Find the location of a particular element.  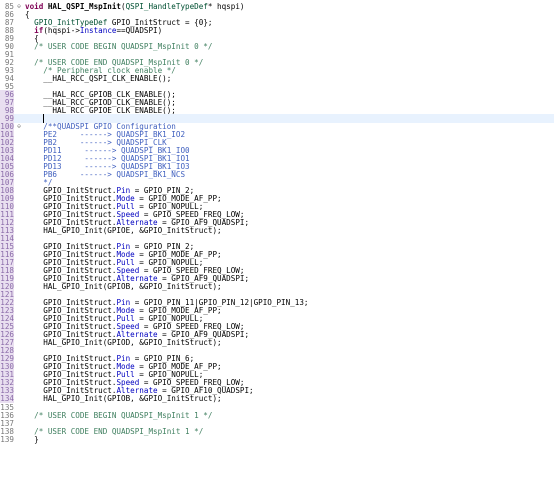

code-line: 139 } is located at coordinates (277, 439).